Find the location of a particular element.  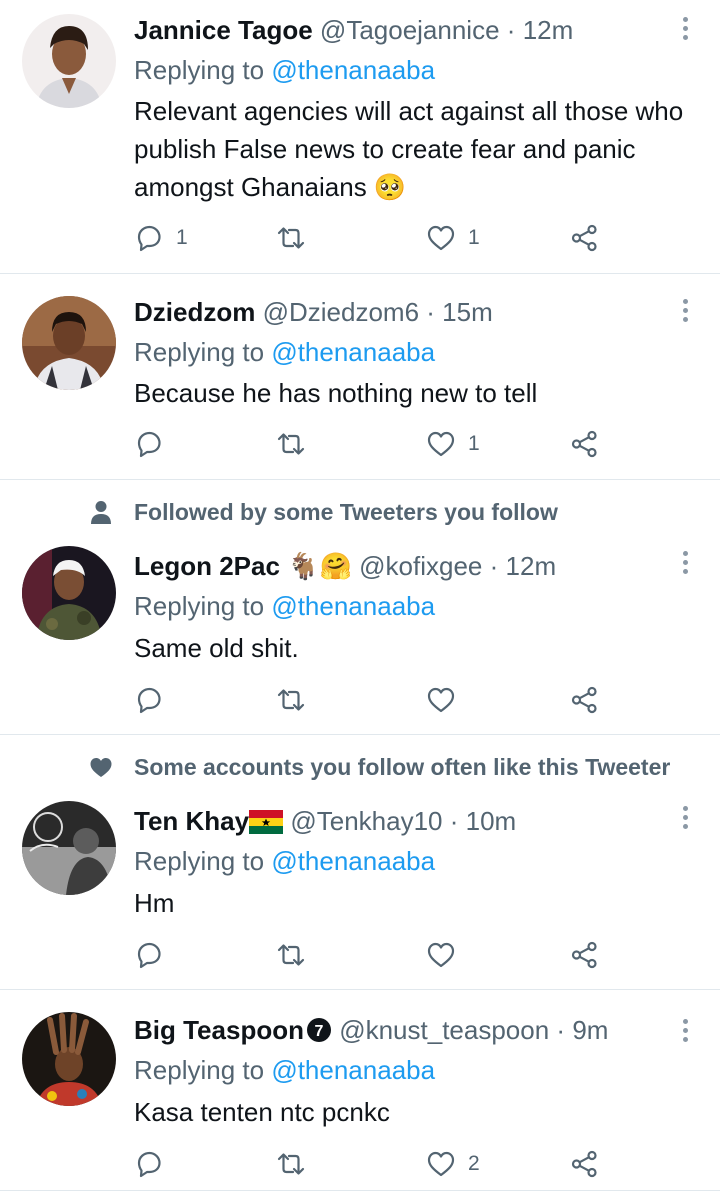

timestamp: 9m is located at coordinates (590, 1030).